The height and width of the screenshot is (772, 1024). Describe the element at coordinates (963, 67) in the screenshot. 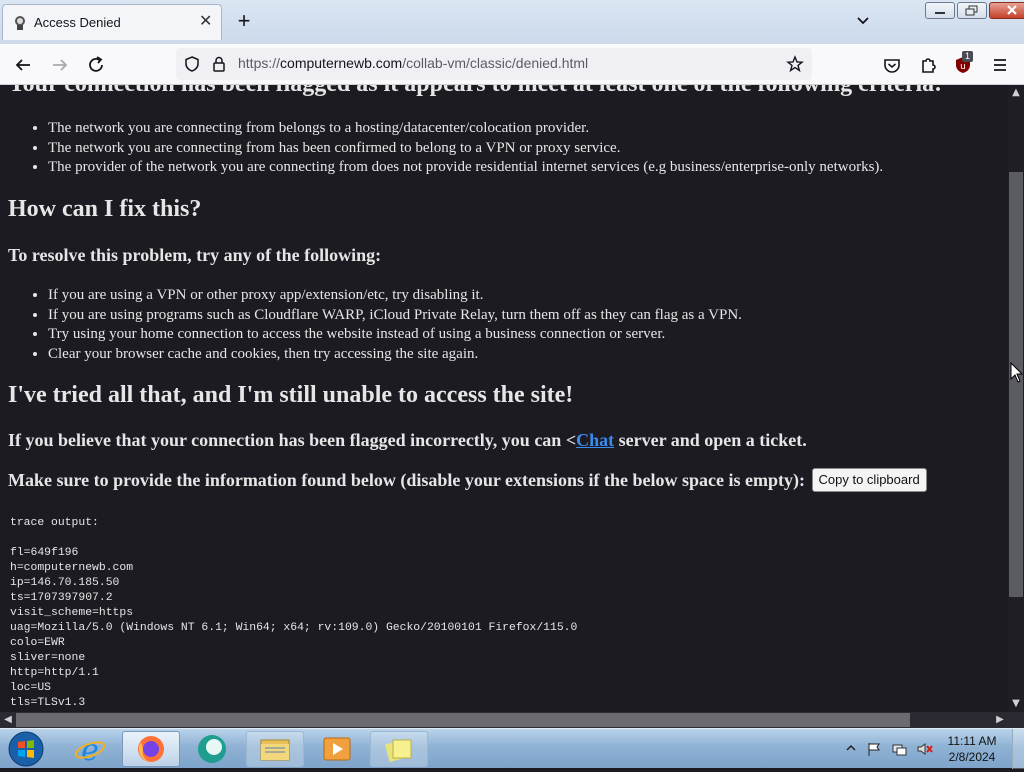

I see `svg-text: u` at that location.